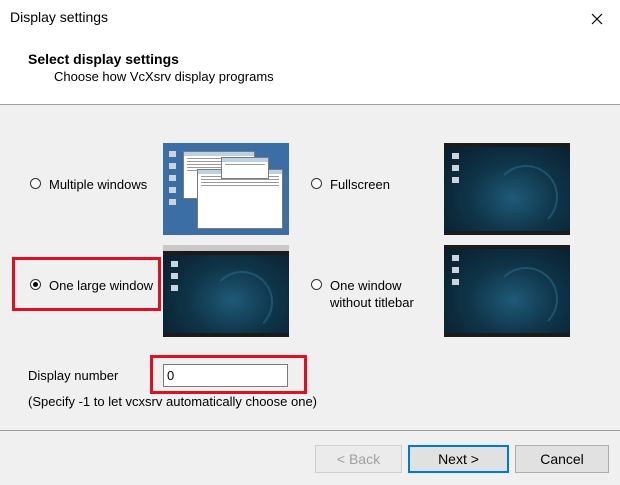  I want to click on header-title: Select display settings, so click(103, 59).